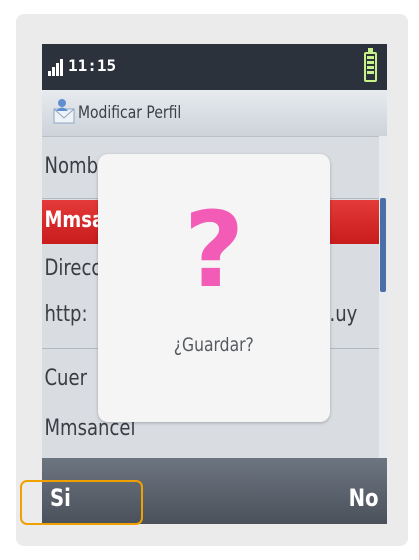 The width and height of the screenshot is (419, 560). Describe the element at coordinates (75, 268) in the screenshot. I see `field-label-address: Direcci` at that location.